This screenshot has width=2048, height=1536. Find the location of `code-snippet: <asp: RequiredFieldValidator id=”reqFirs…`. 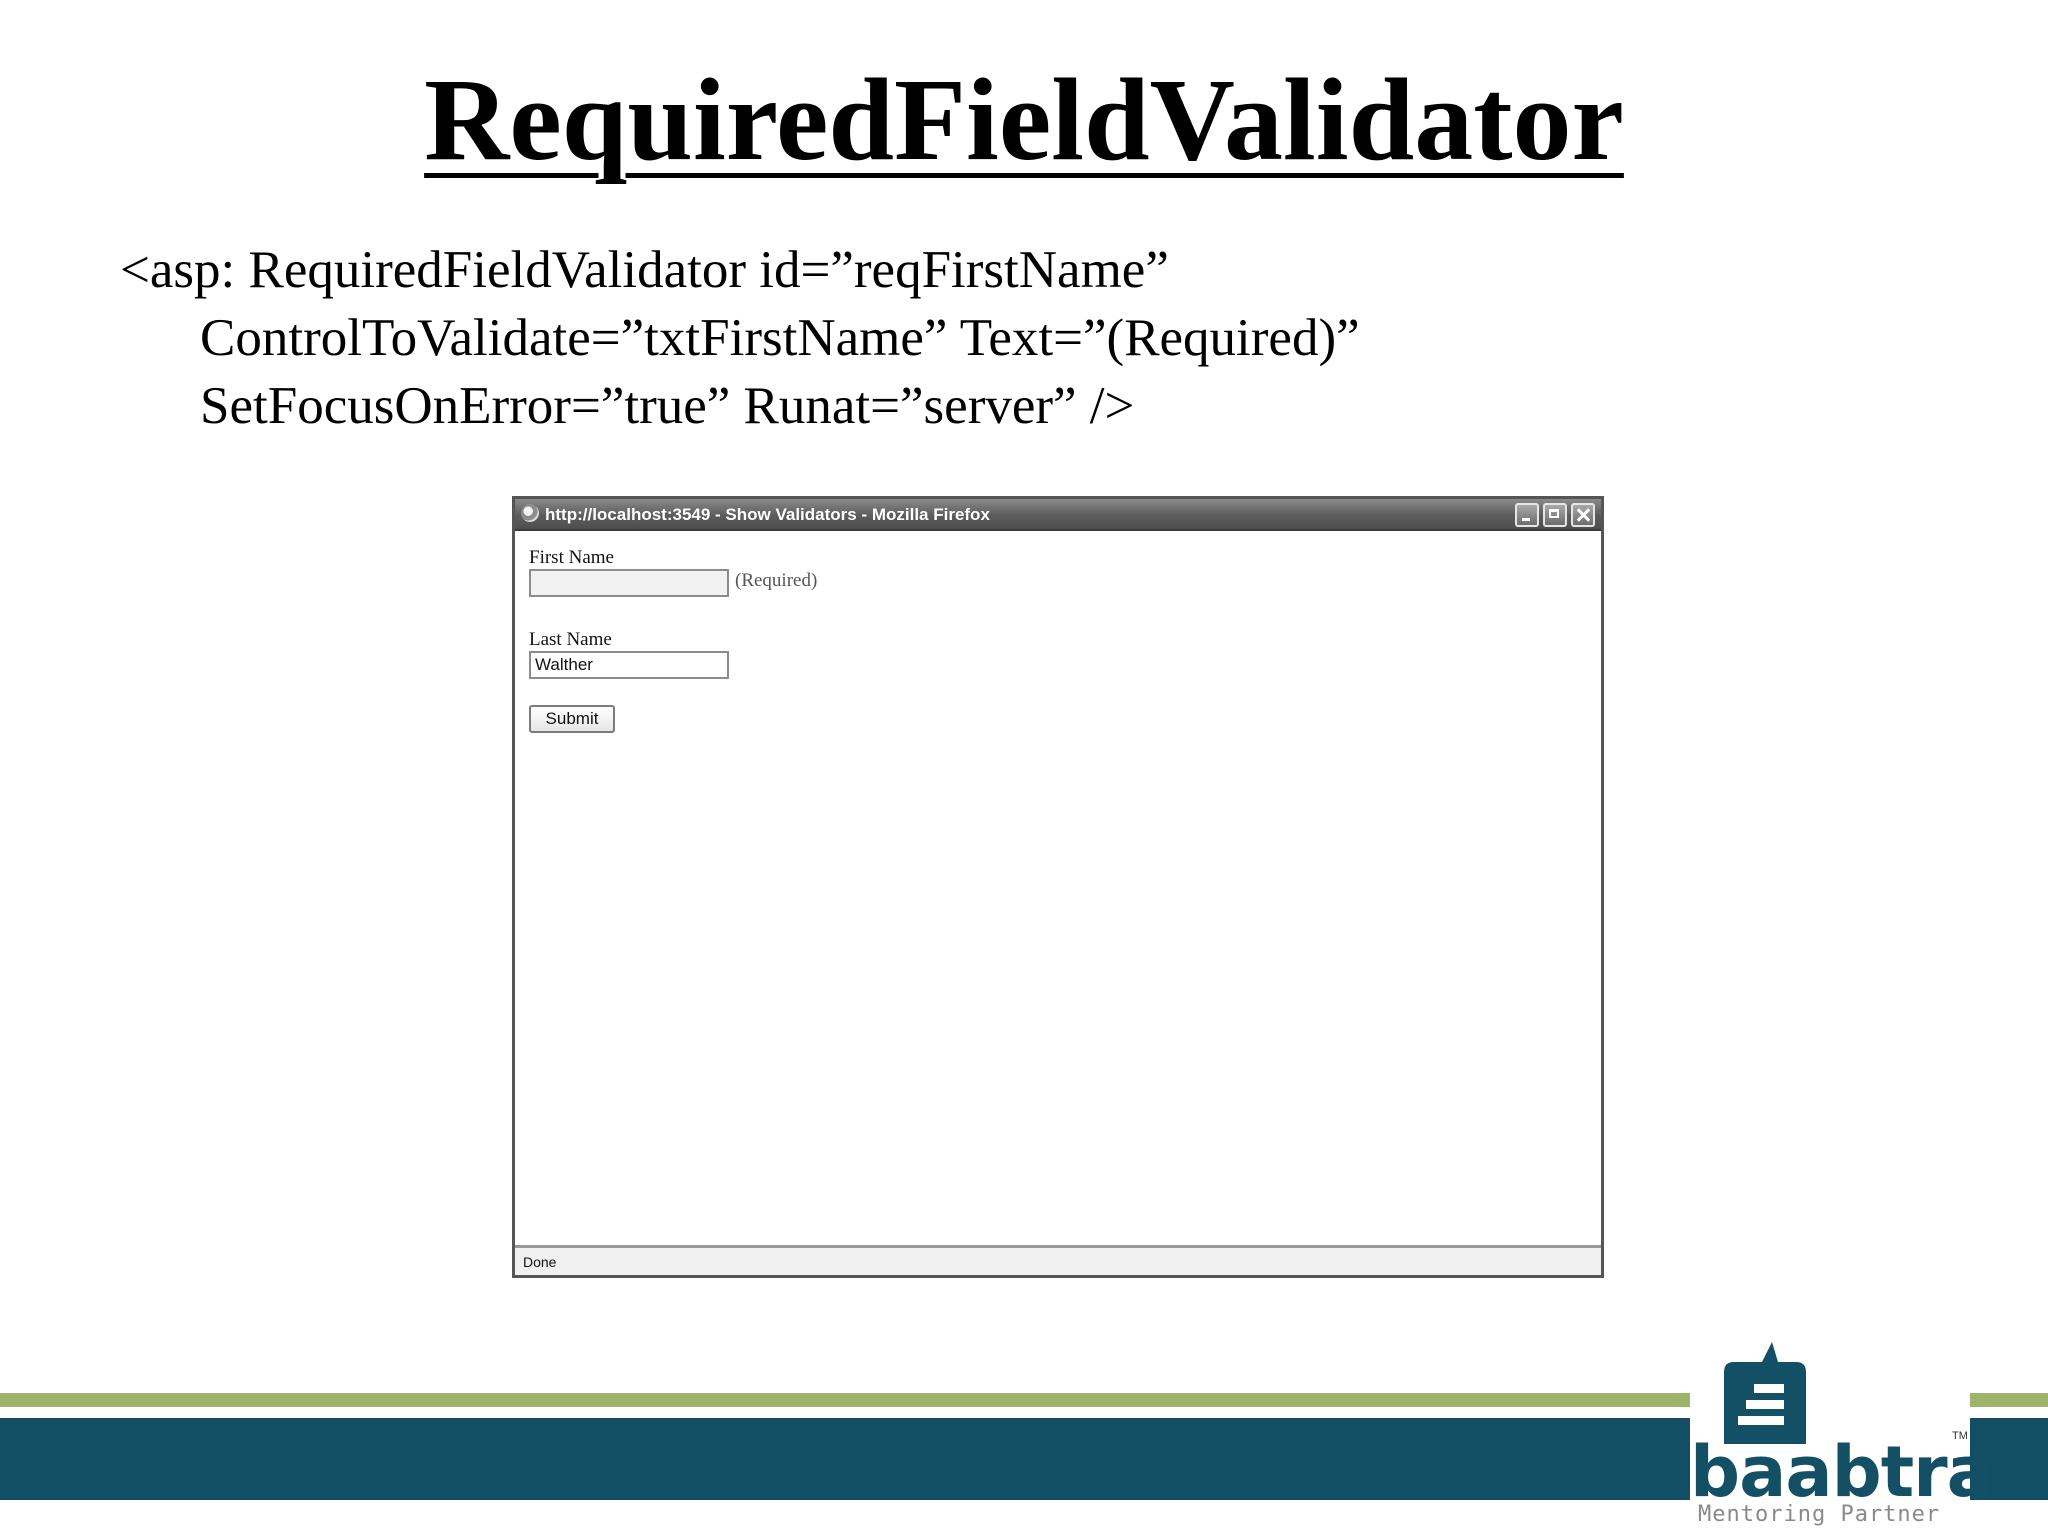

code-snippet: <asp: RequiredFieldValidator id=”reqFirs… is located at coordinates (1030, 338).